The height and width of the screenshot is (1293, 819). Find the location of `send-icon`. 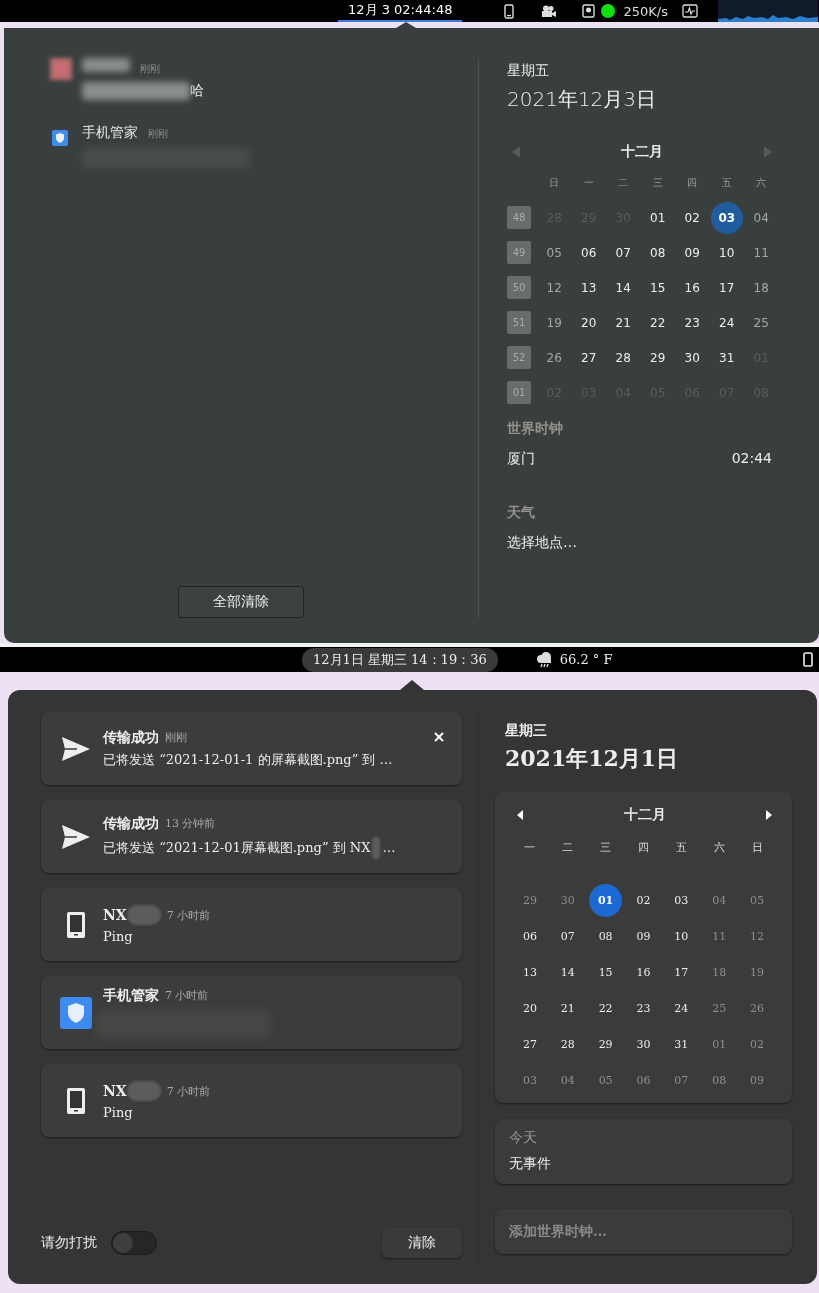

send-icon is located at coordinates (76, 836).